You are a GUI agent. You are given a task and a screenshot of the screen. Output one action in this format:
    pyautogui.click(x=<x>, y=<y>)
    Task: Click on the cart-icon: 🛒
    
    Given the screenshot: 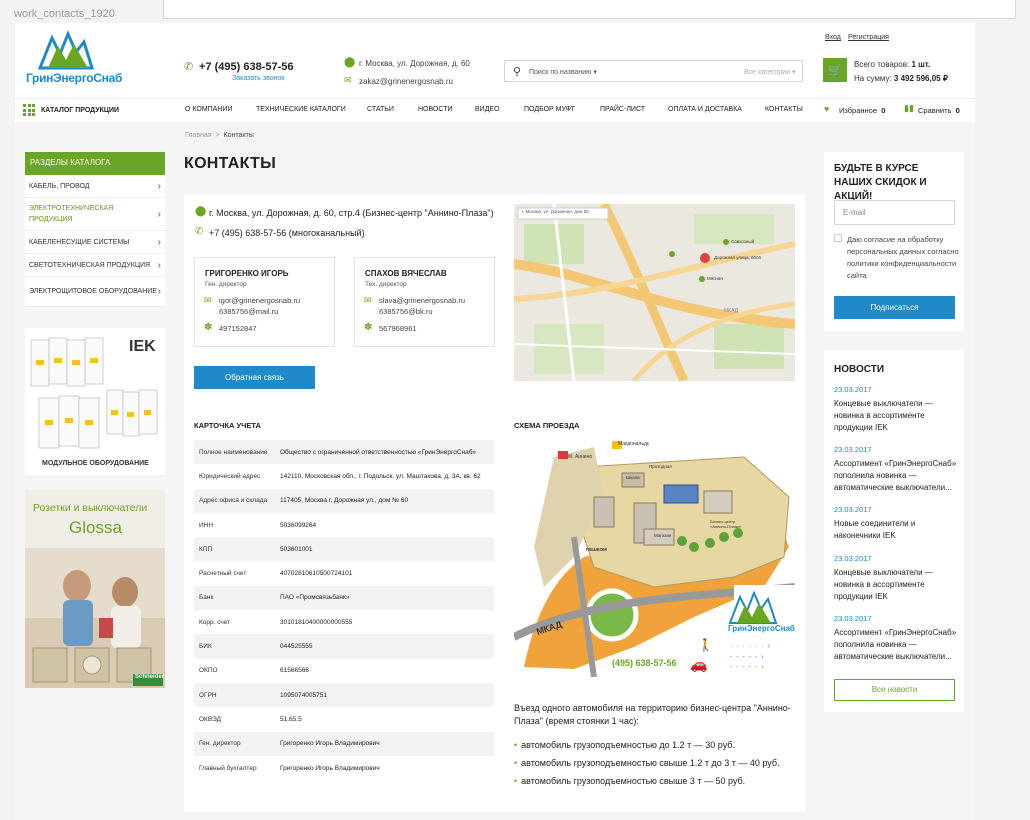 What is the action you would take?
    pyautogui.click(x=835, y=70)
    